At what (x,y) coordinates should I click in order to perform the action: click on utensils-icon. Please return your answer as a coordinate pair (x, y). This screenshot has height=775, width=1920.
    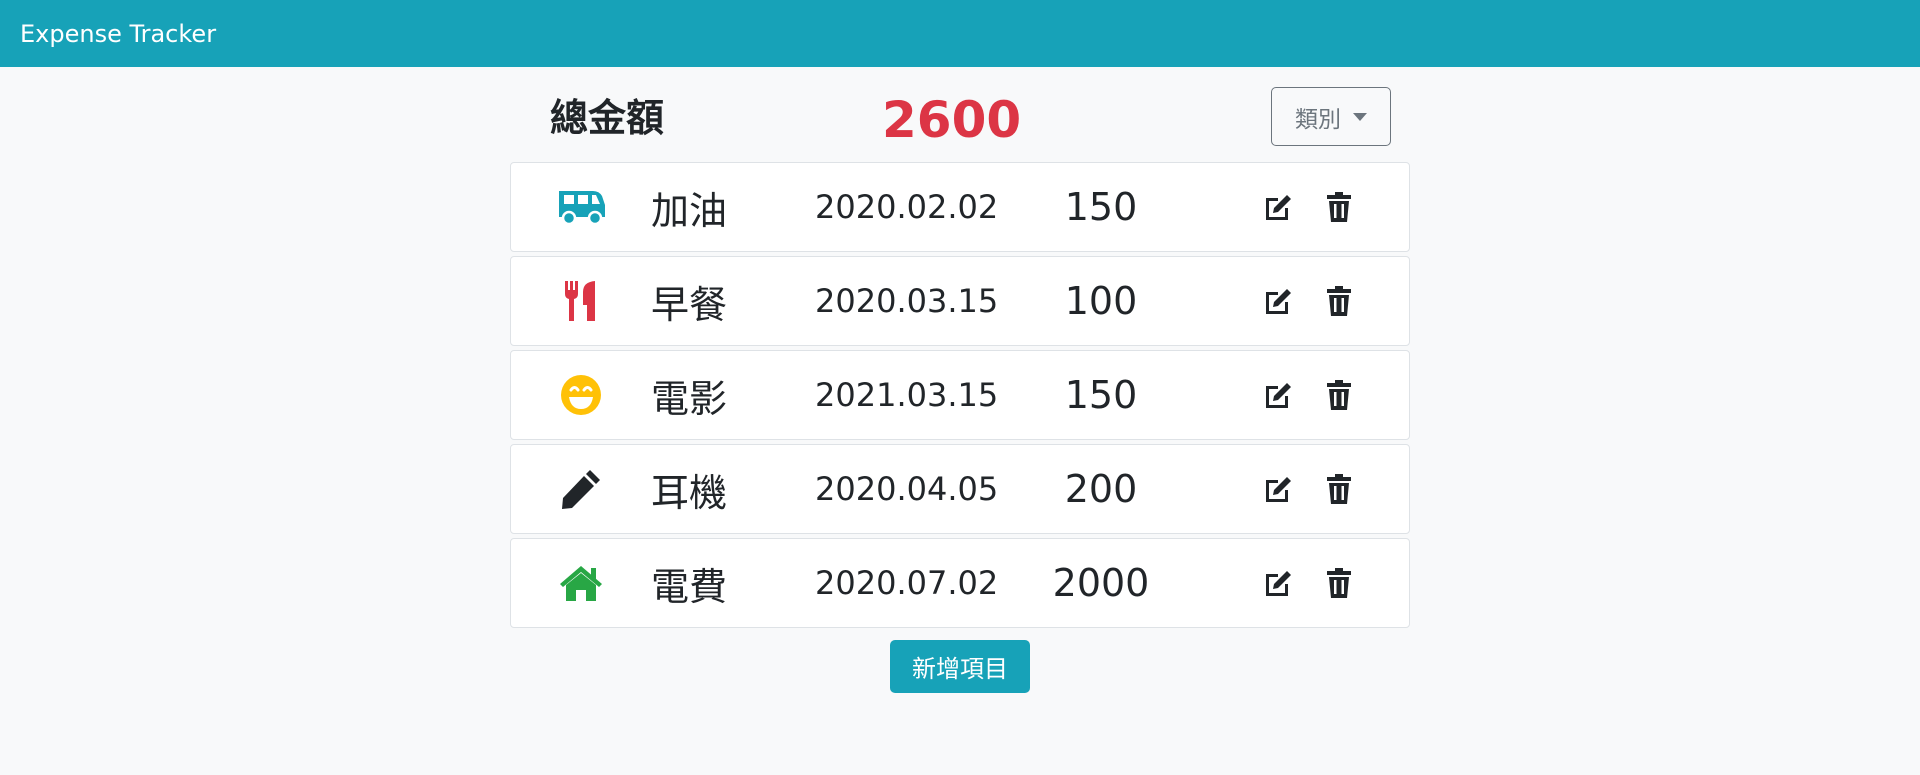
    Looking at the image, I should click on (581, 301).